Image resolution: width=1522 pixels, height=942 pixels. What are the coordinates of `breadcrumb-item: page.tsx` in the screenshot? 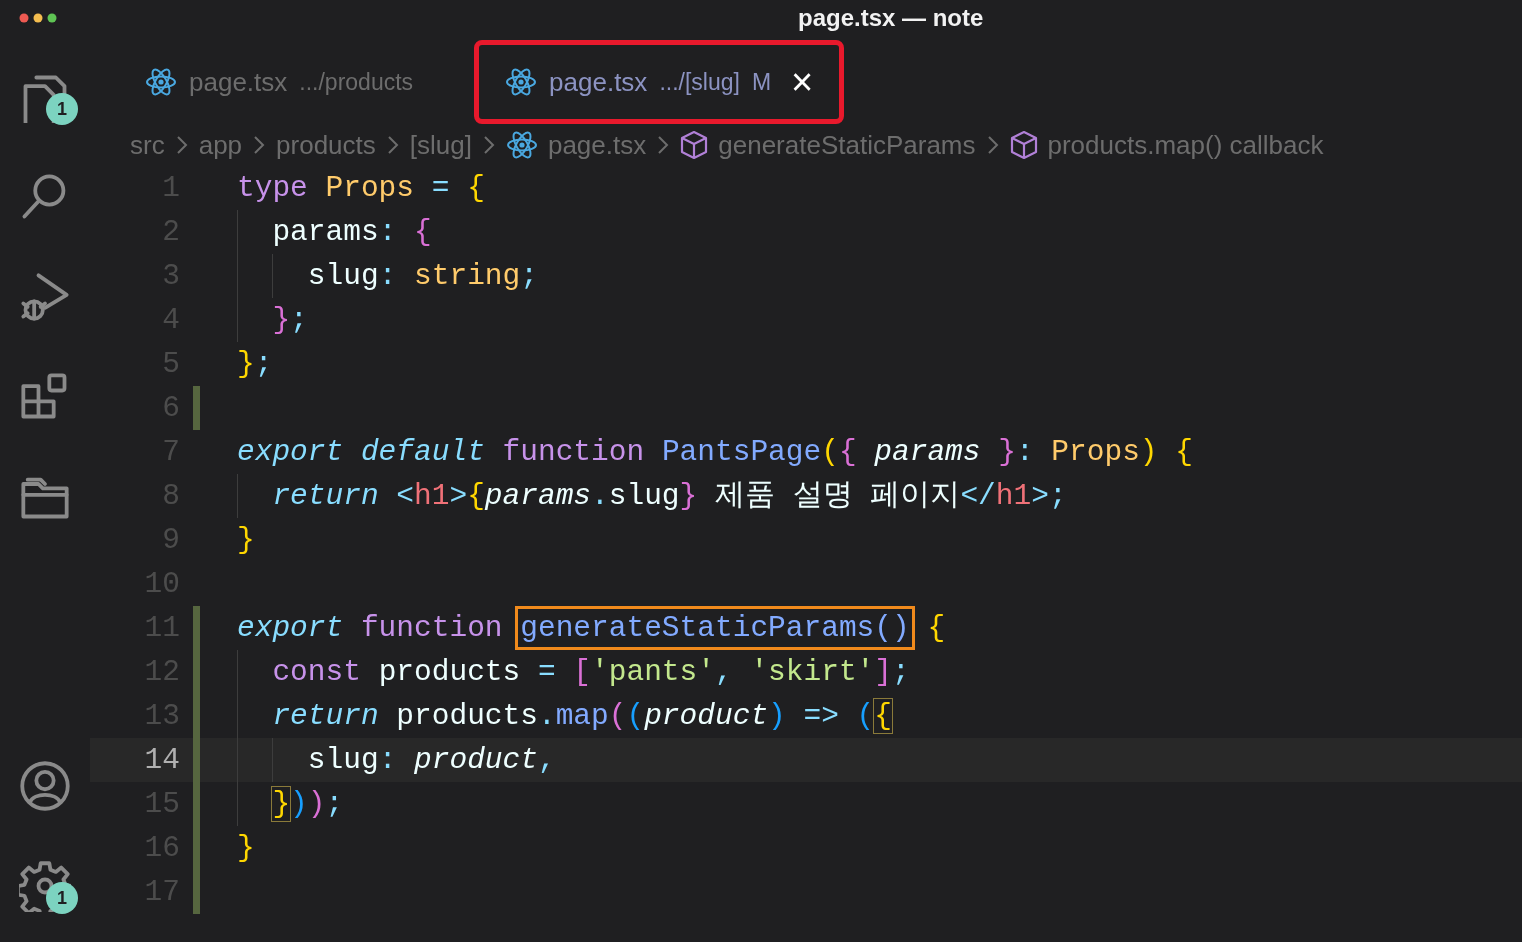 It's located at (597, 145).